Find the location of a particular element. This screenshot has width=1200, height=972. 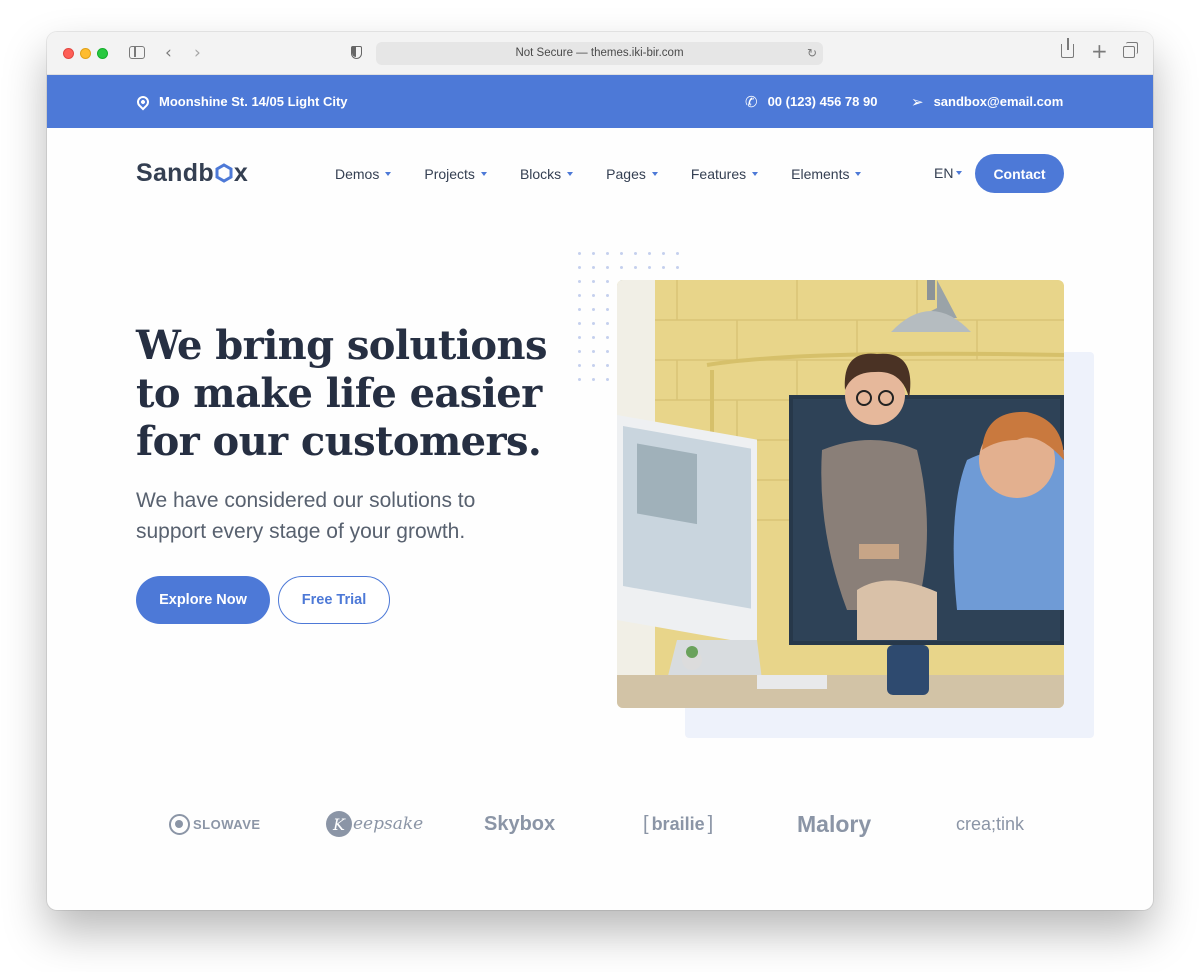

client-logo-brailie: [ brailie ] is located at coordinates (678, 824).